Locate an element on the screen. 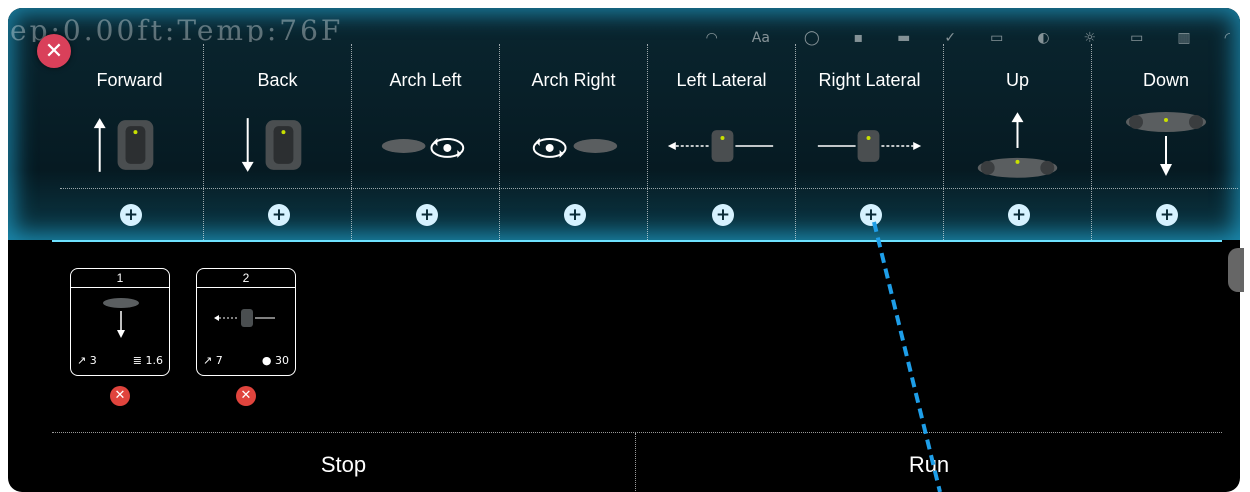 The image size is (1250, 492). back-drone-icon is located at coordinates (271, 145).